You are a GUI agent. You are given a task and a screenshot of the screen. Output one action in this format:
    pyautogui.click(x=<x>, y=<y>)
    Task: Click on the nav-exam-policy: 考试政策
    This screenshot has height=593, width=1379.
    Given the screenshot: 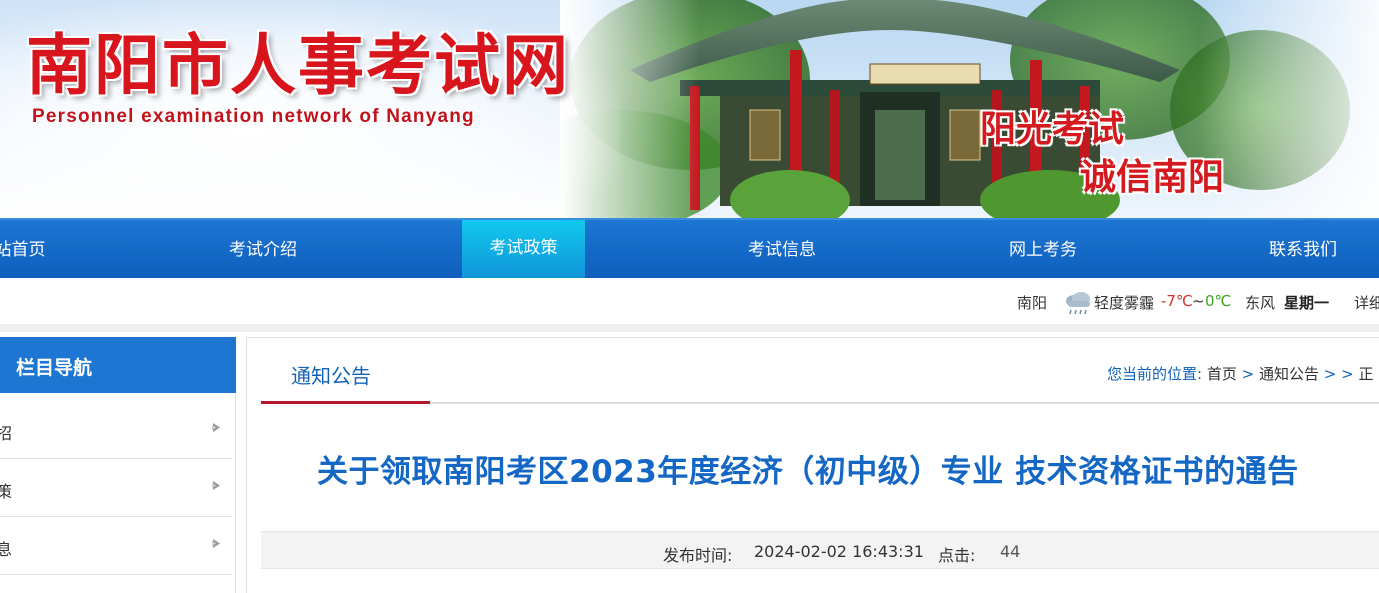 What is the action you would take?
    pyautogui.click(x=523, y=250)
    